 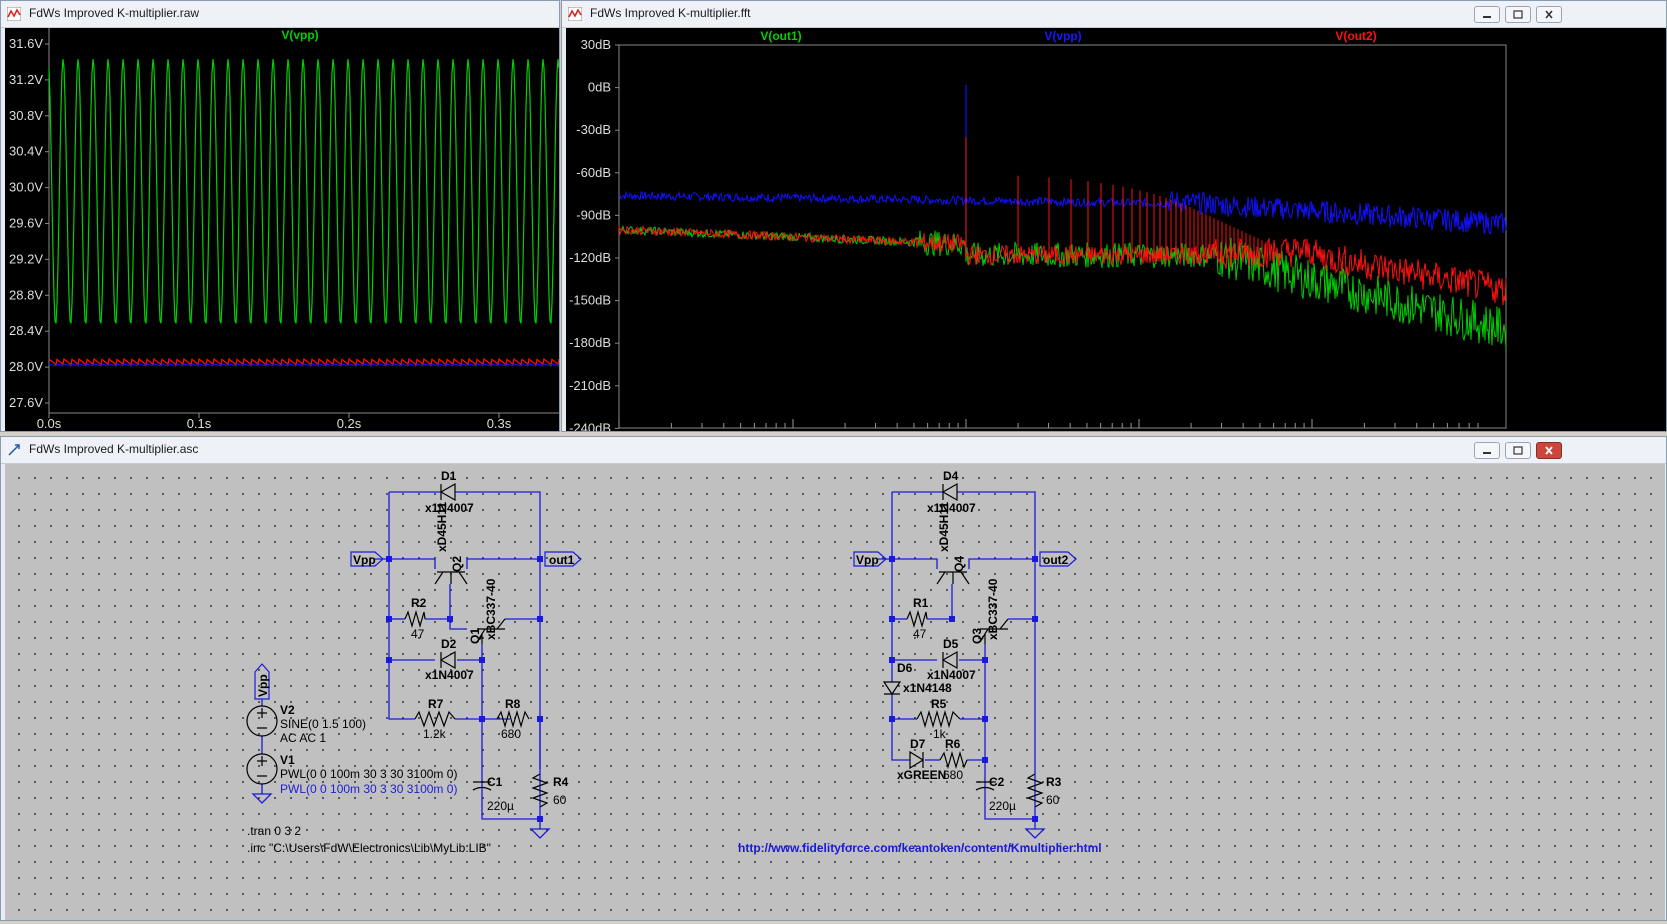 I want to click on label-d4-model: x1N4007, so click(x=951, y=508).